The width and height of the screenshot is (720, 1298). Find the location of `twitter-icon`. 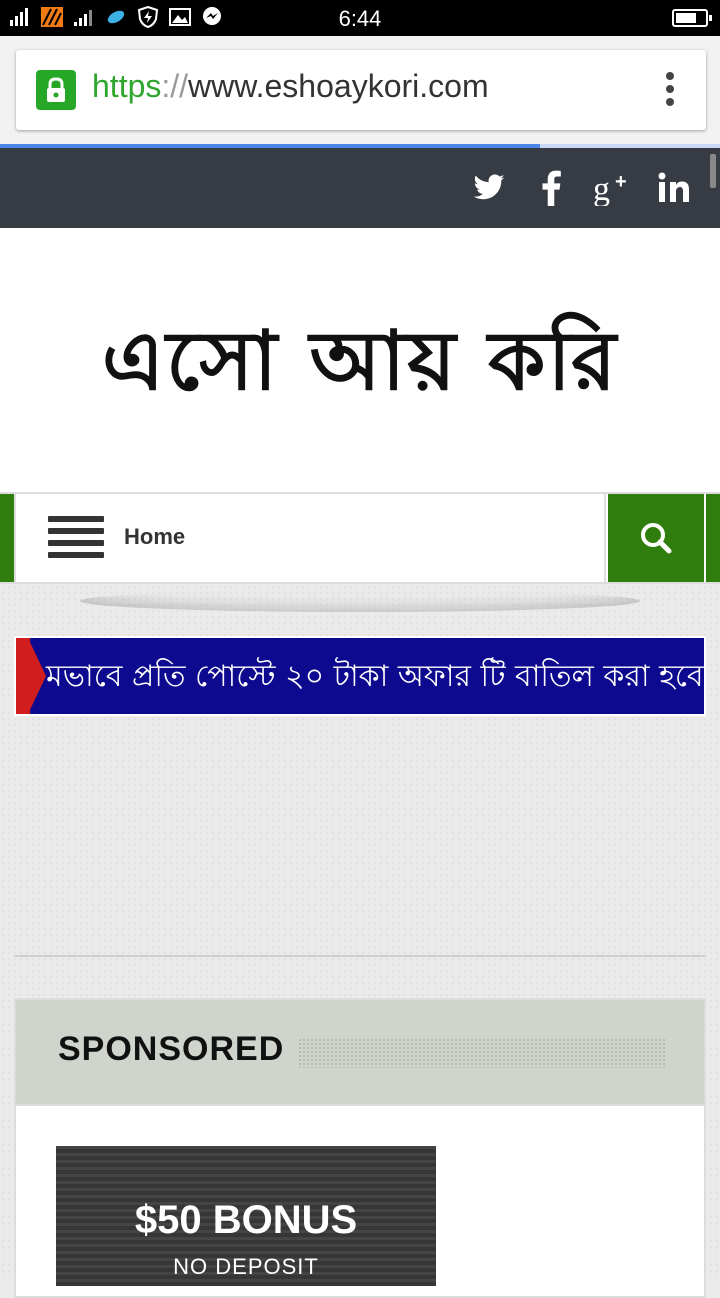

twitter-icon is located at coordinates (489, 188).